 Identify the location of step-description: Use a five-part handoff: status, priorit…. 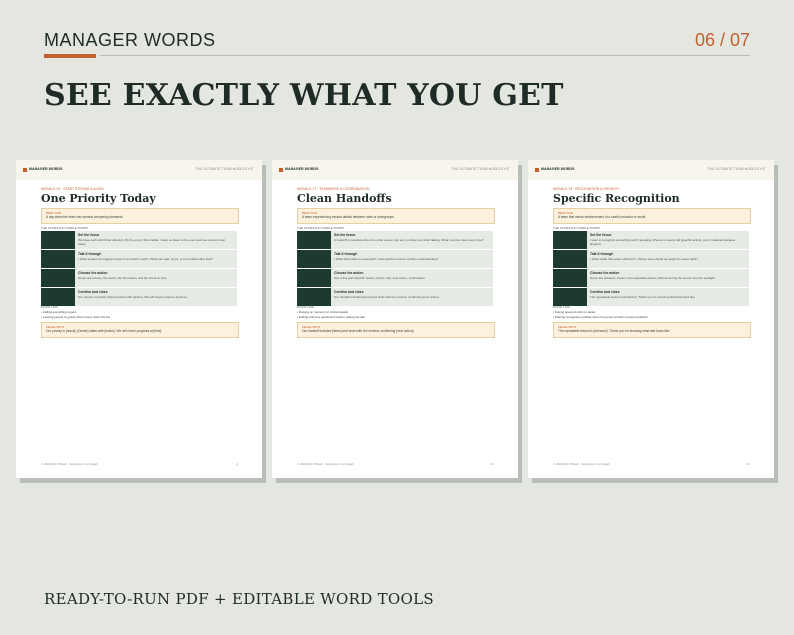
(380, 278).